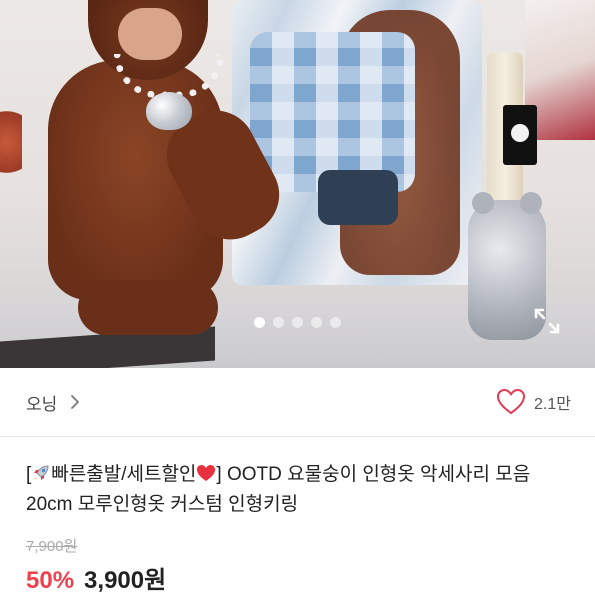  I want to click on divider, so click(297, 436).